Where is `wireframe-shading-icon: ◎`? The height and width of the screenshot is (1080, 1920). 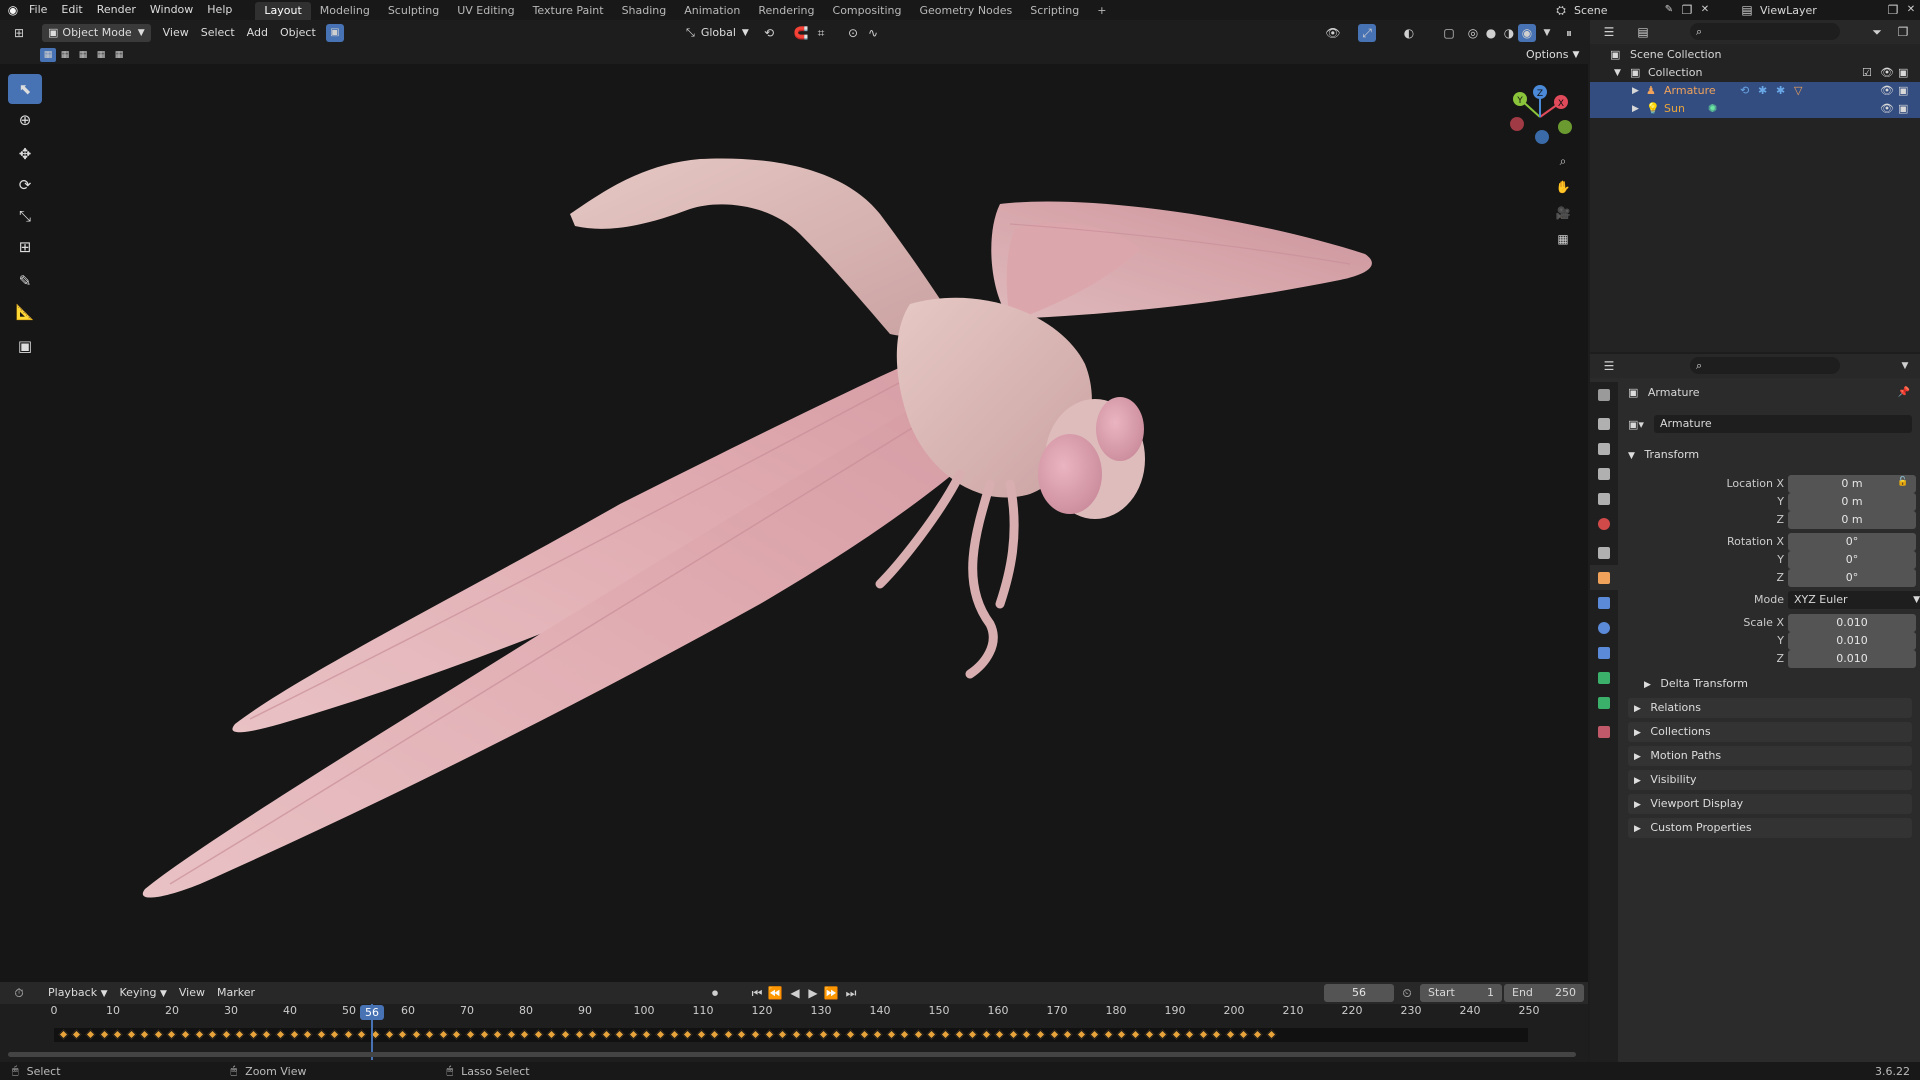
wireframe-shading-icon: ◎ is located at coordinates (1473, 33).